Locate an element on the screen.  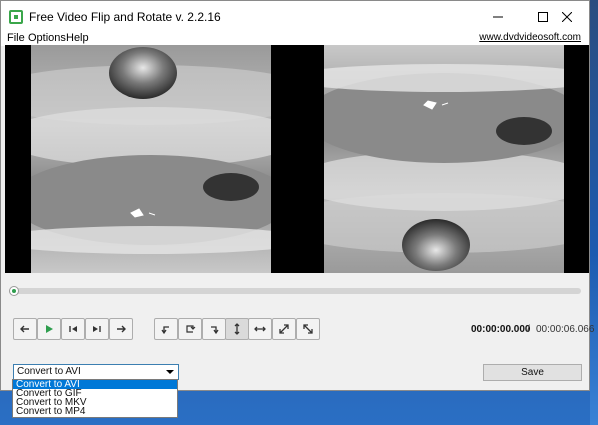
format-option-mp4: Convert to MP4 is located at coordinates (95, 412).